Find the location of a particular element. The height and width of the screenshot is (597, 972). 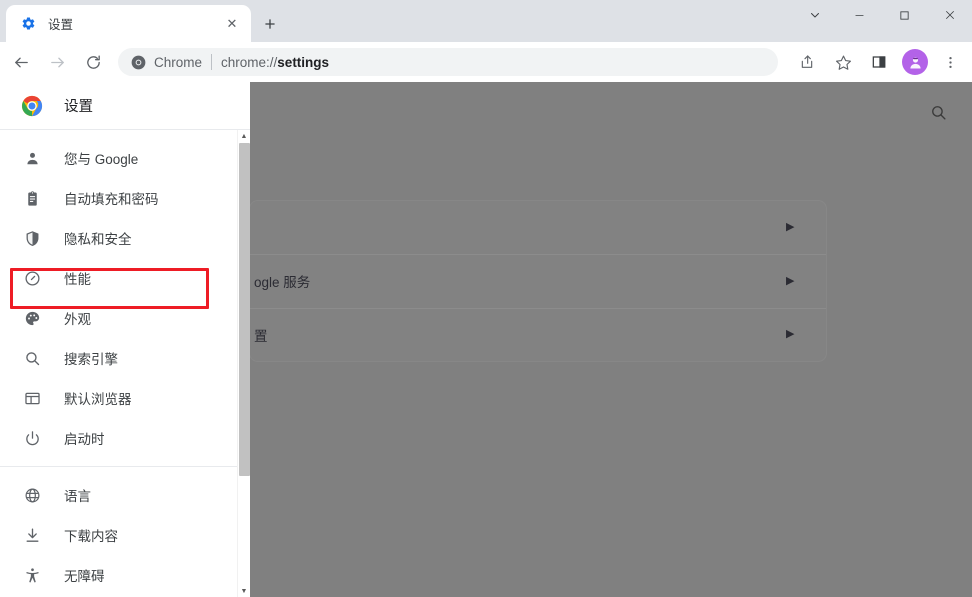

side-panel-icon is located at coordinates (879, 62).